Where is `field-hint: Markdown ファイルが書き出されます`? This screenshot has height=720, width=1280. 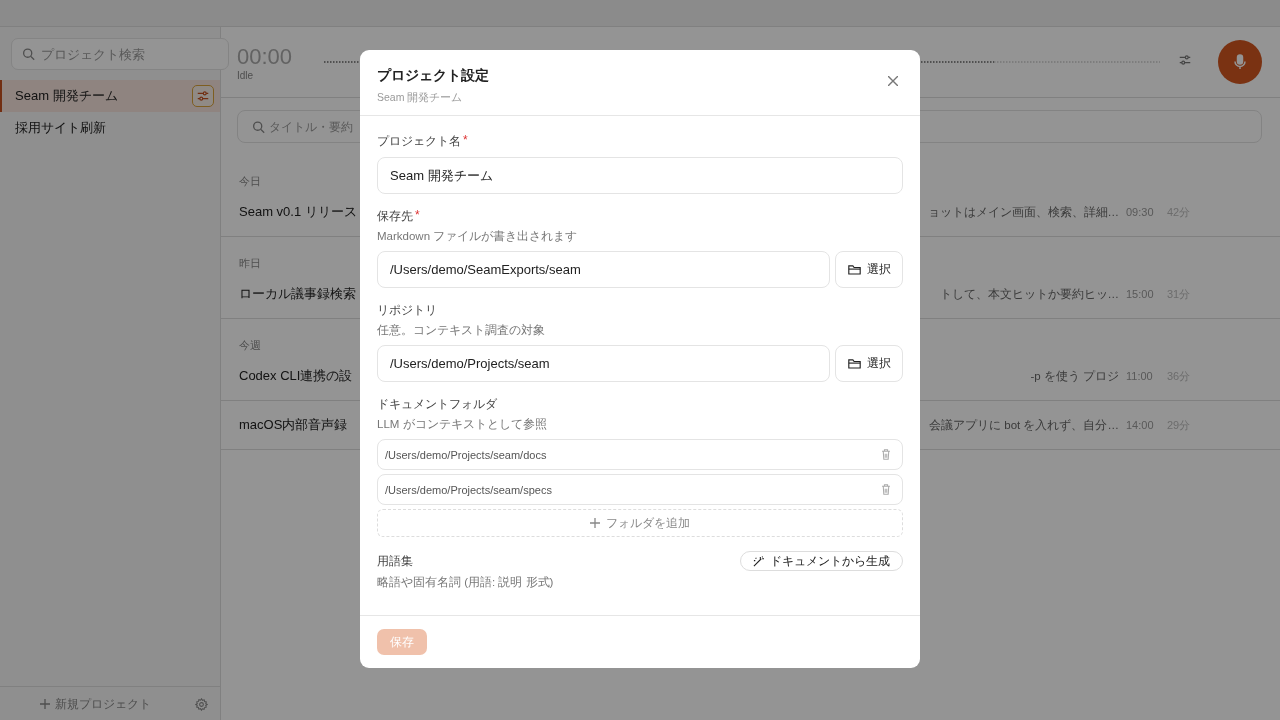
field-hint: Markdown ファイルが書き出されます is located at coordinates (478, 236).